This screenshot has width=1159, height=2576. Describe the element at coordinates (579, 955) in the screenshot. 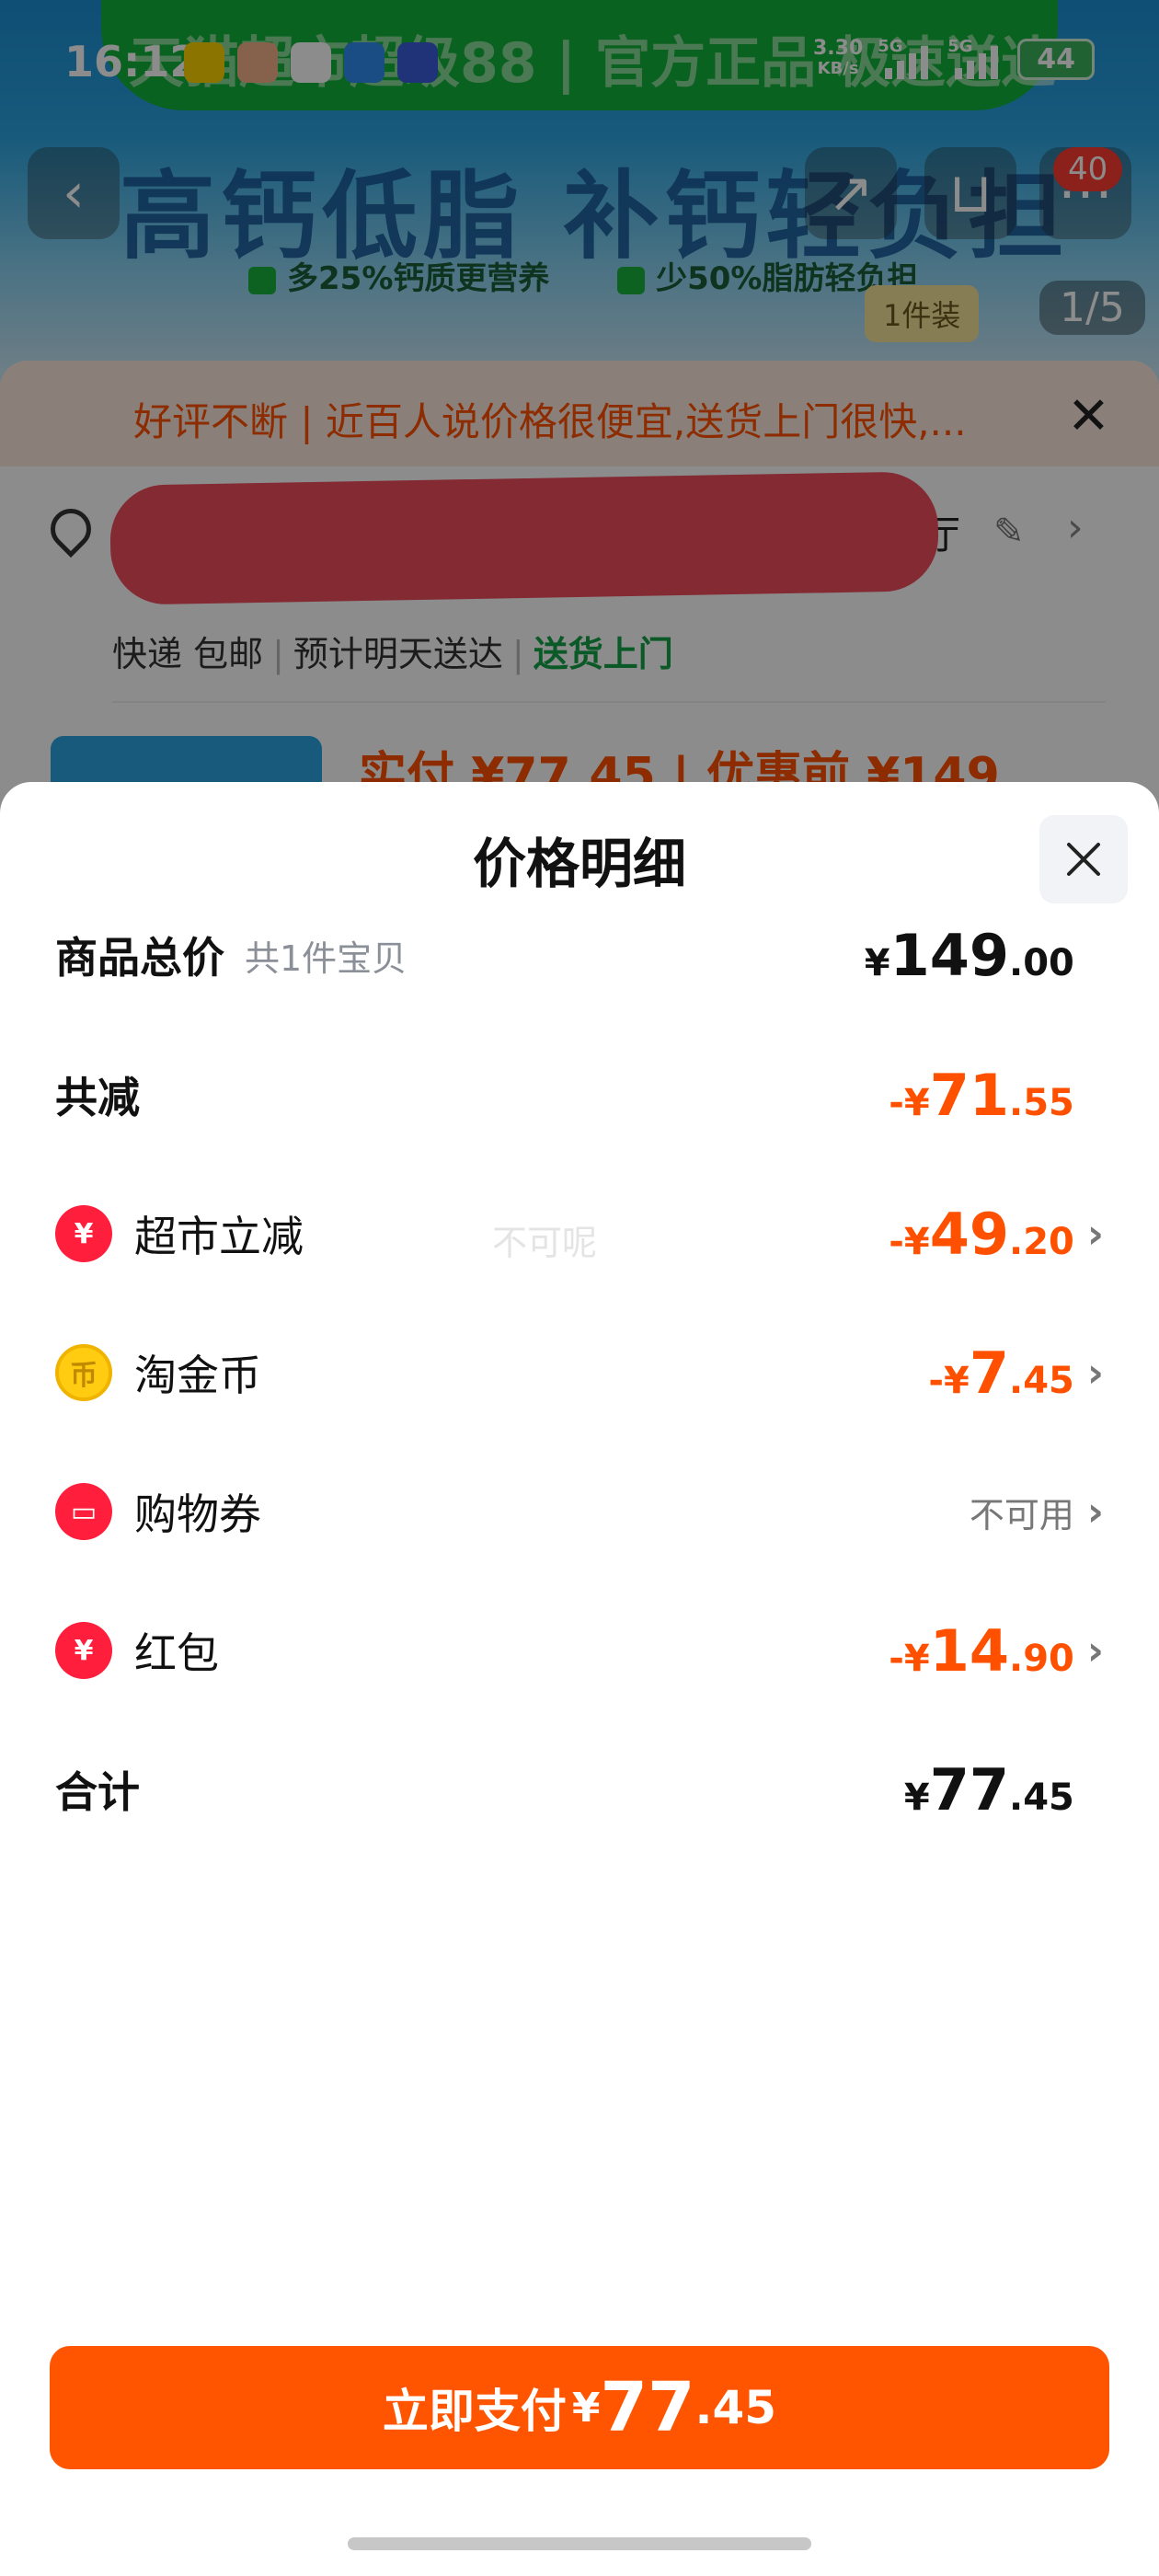

I see `row-total-price: 商品总价 共1件宝贝 ¥149.00 ›` at that location.